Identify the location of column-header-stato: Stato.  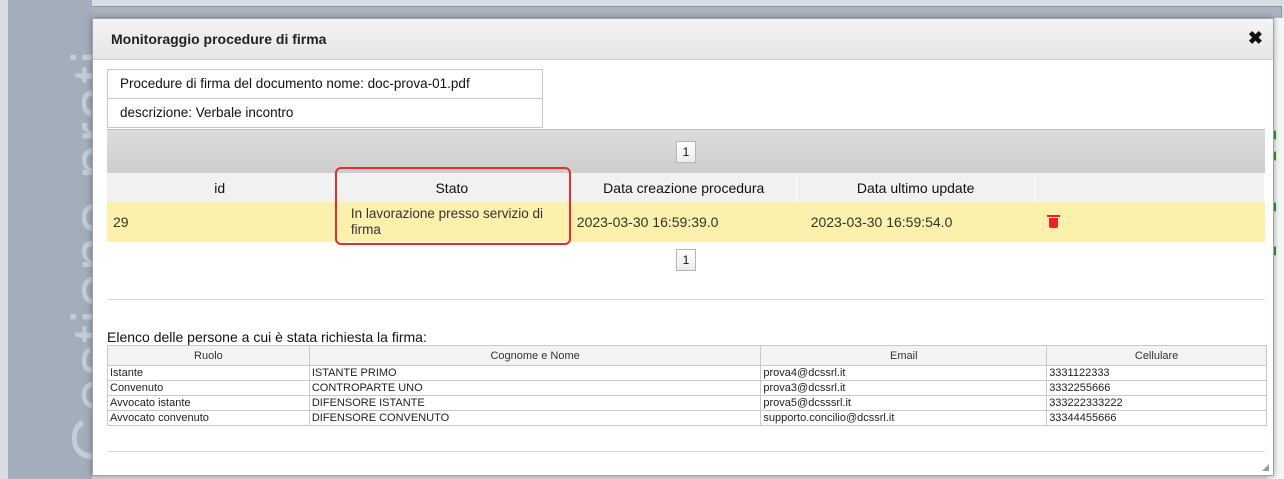
(452, 187).